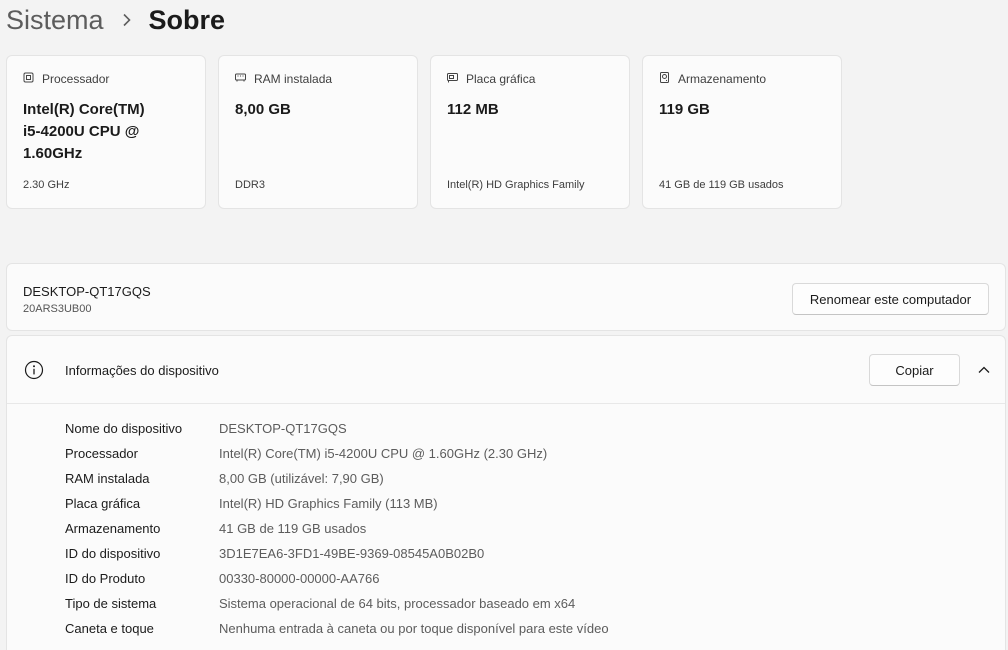  I want to click on breadcrumb-parent-system: Sistema, so click(55, 20).